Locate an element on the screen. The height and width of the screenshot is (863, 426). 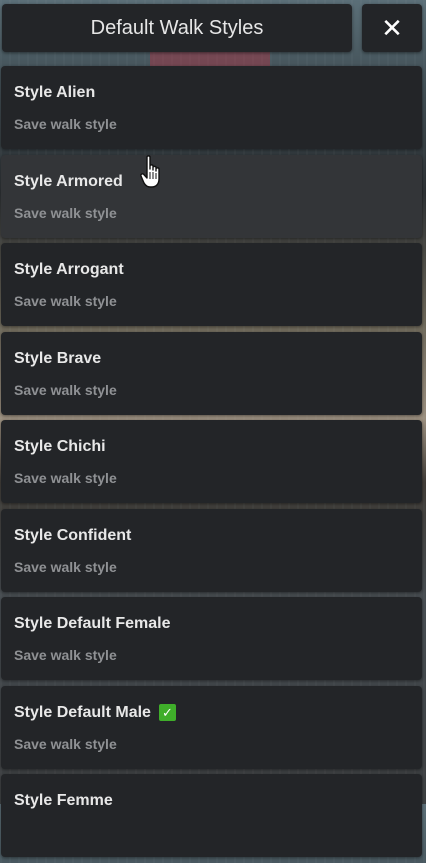
close-button: ✕ is located at coordinates (392, 28).